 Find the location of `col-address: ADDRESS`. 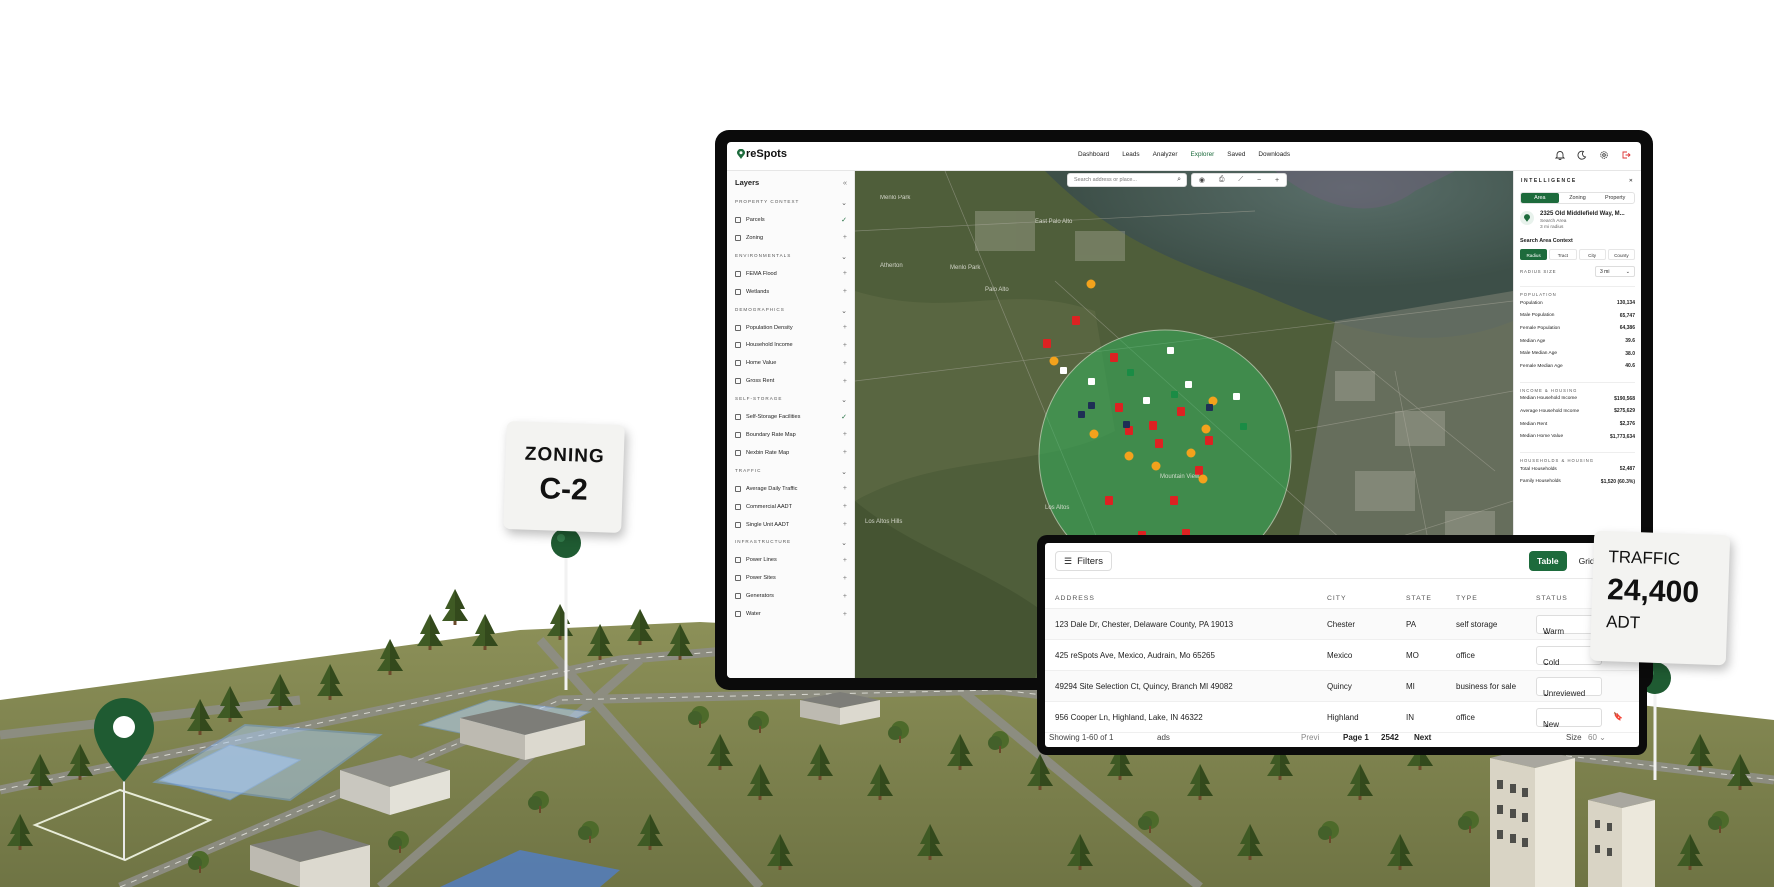

col-address: ADDRESS is located at coordinates (1075, 598).